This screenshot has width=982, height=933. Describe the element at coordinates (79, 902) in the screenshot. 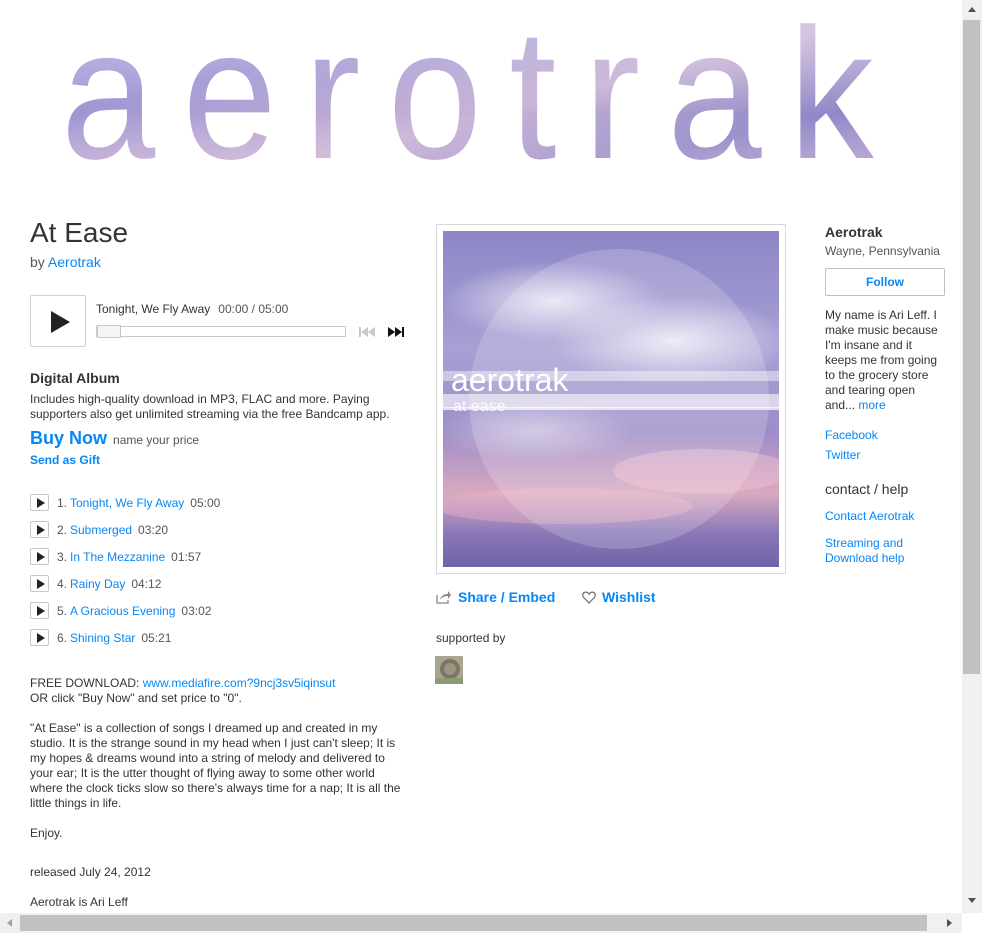

I see `album-credits: Aerotrak is Ari Leff` at that location.